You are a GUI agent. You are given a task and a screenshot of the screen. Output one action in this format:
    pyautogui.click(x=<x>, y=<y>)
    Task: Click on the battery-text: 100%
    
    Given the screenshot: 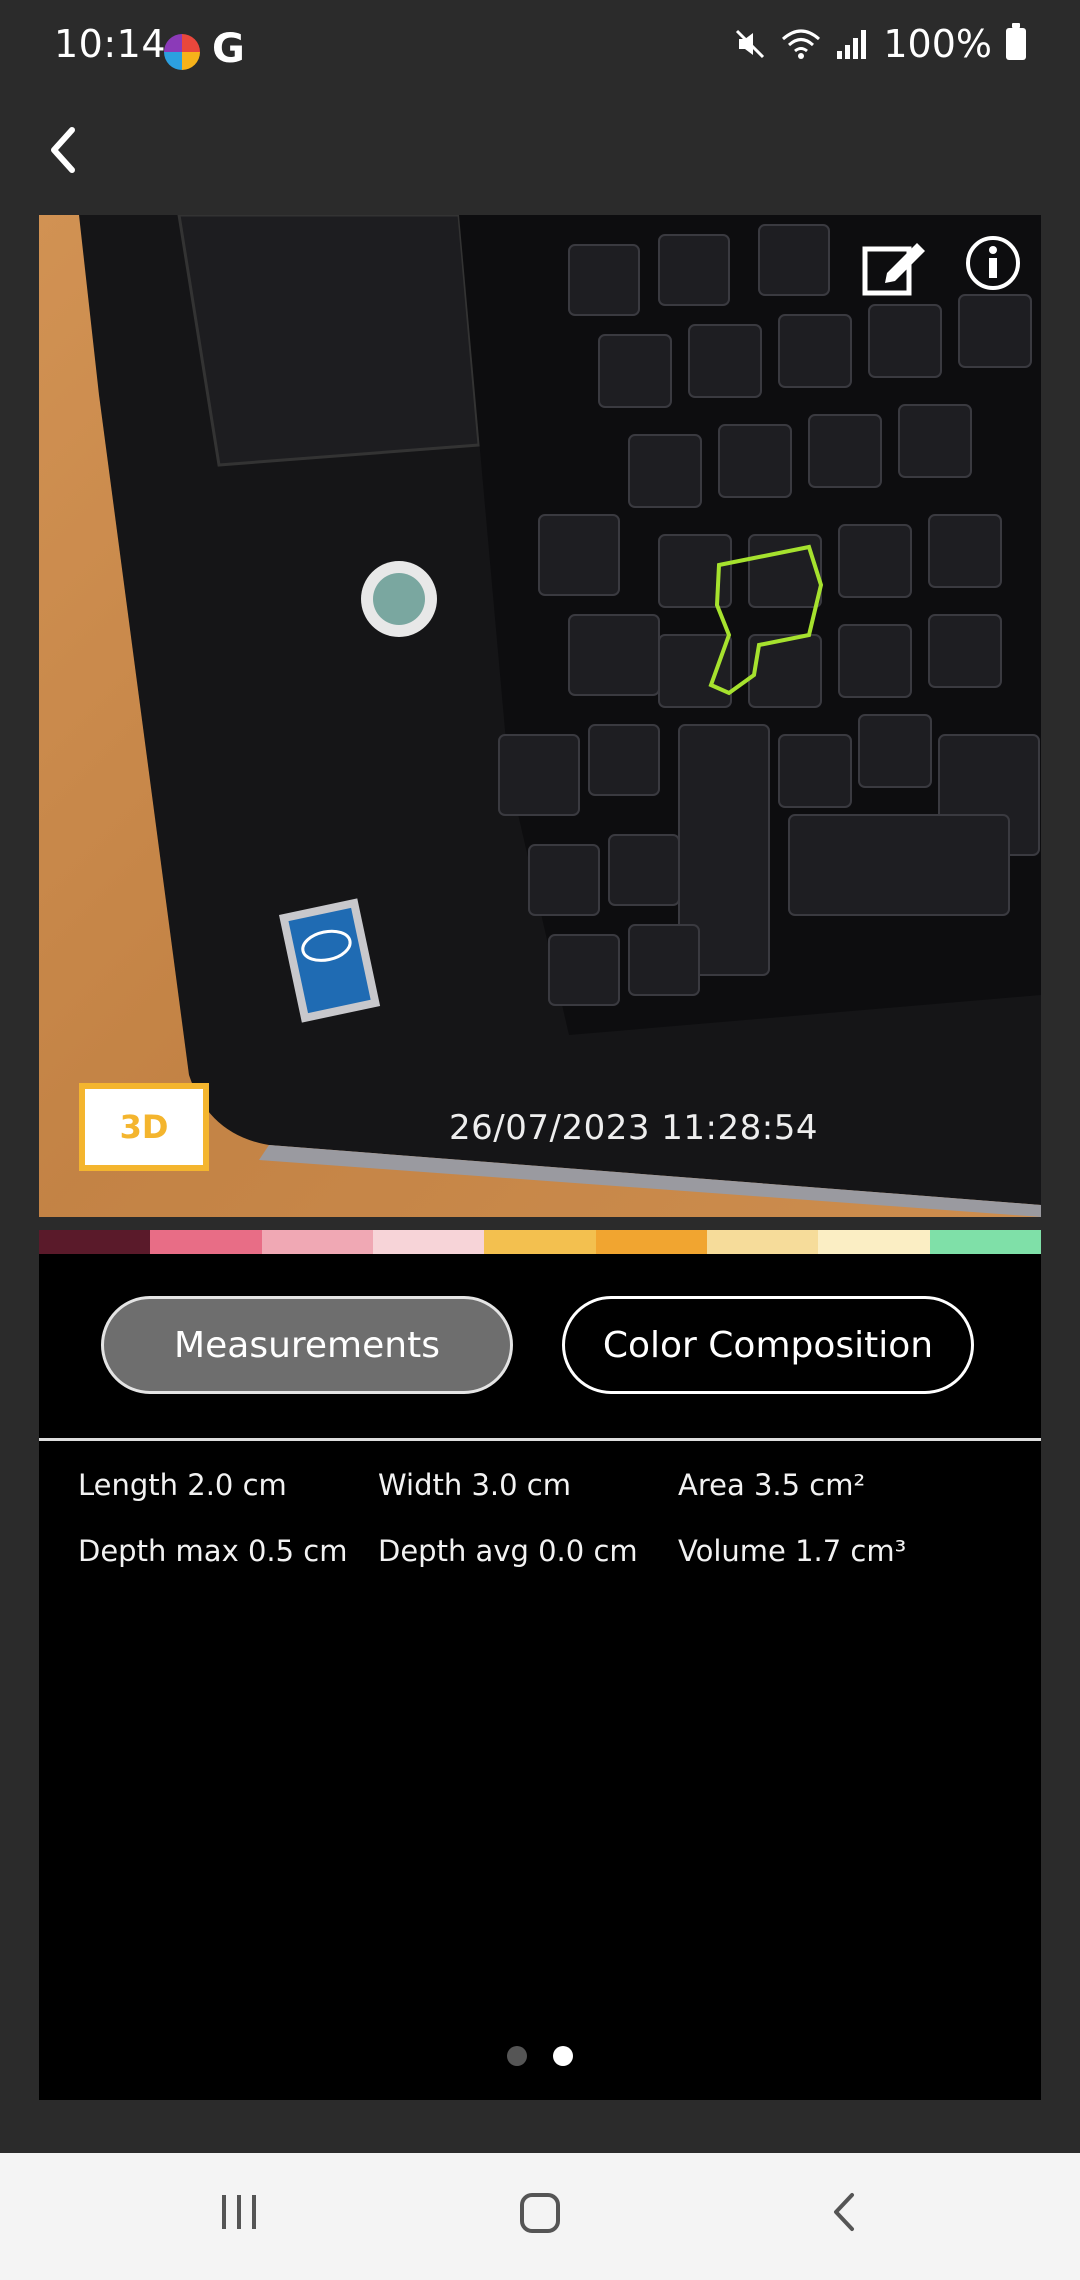 What is the action you would take?
    pyautogui.click(x=937, y=44)
    